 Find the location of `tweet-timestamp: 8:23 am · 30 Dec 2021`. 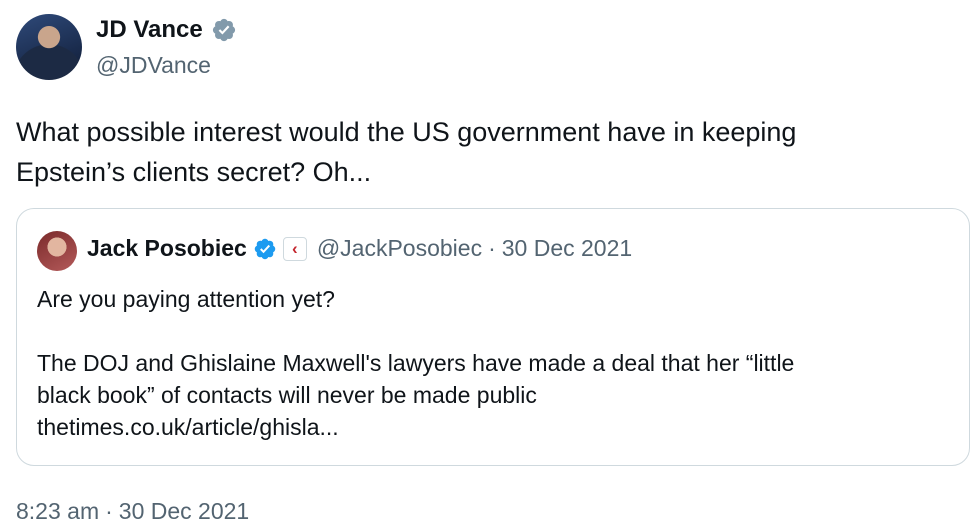

tweet-timestamp: 8:23 am · 30 Dec 2021 is located at coordinates (132, 511).